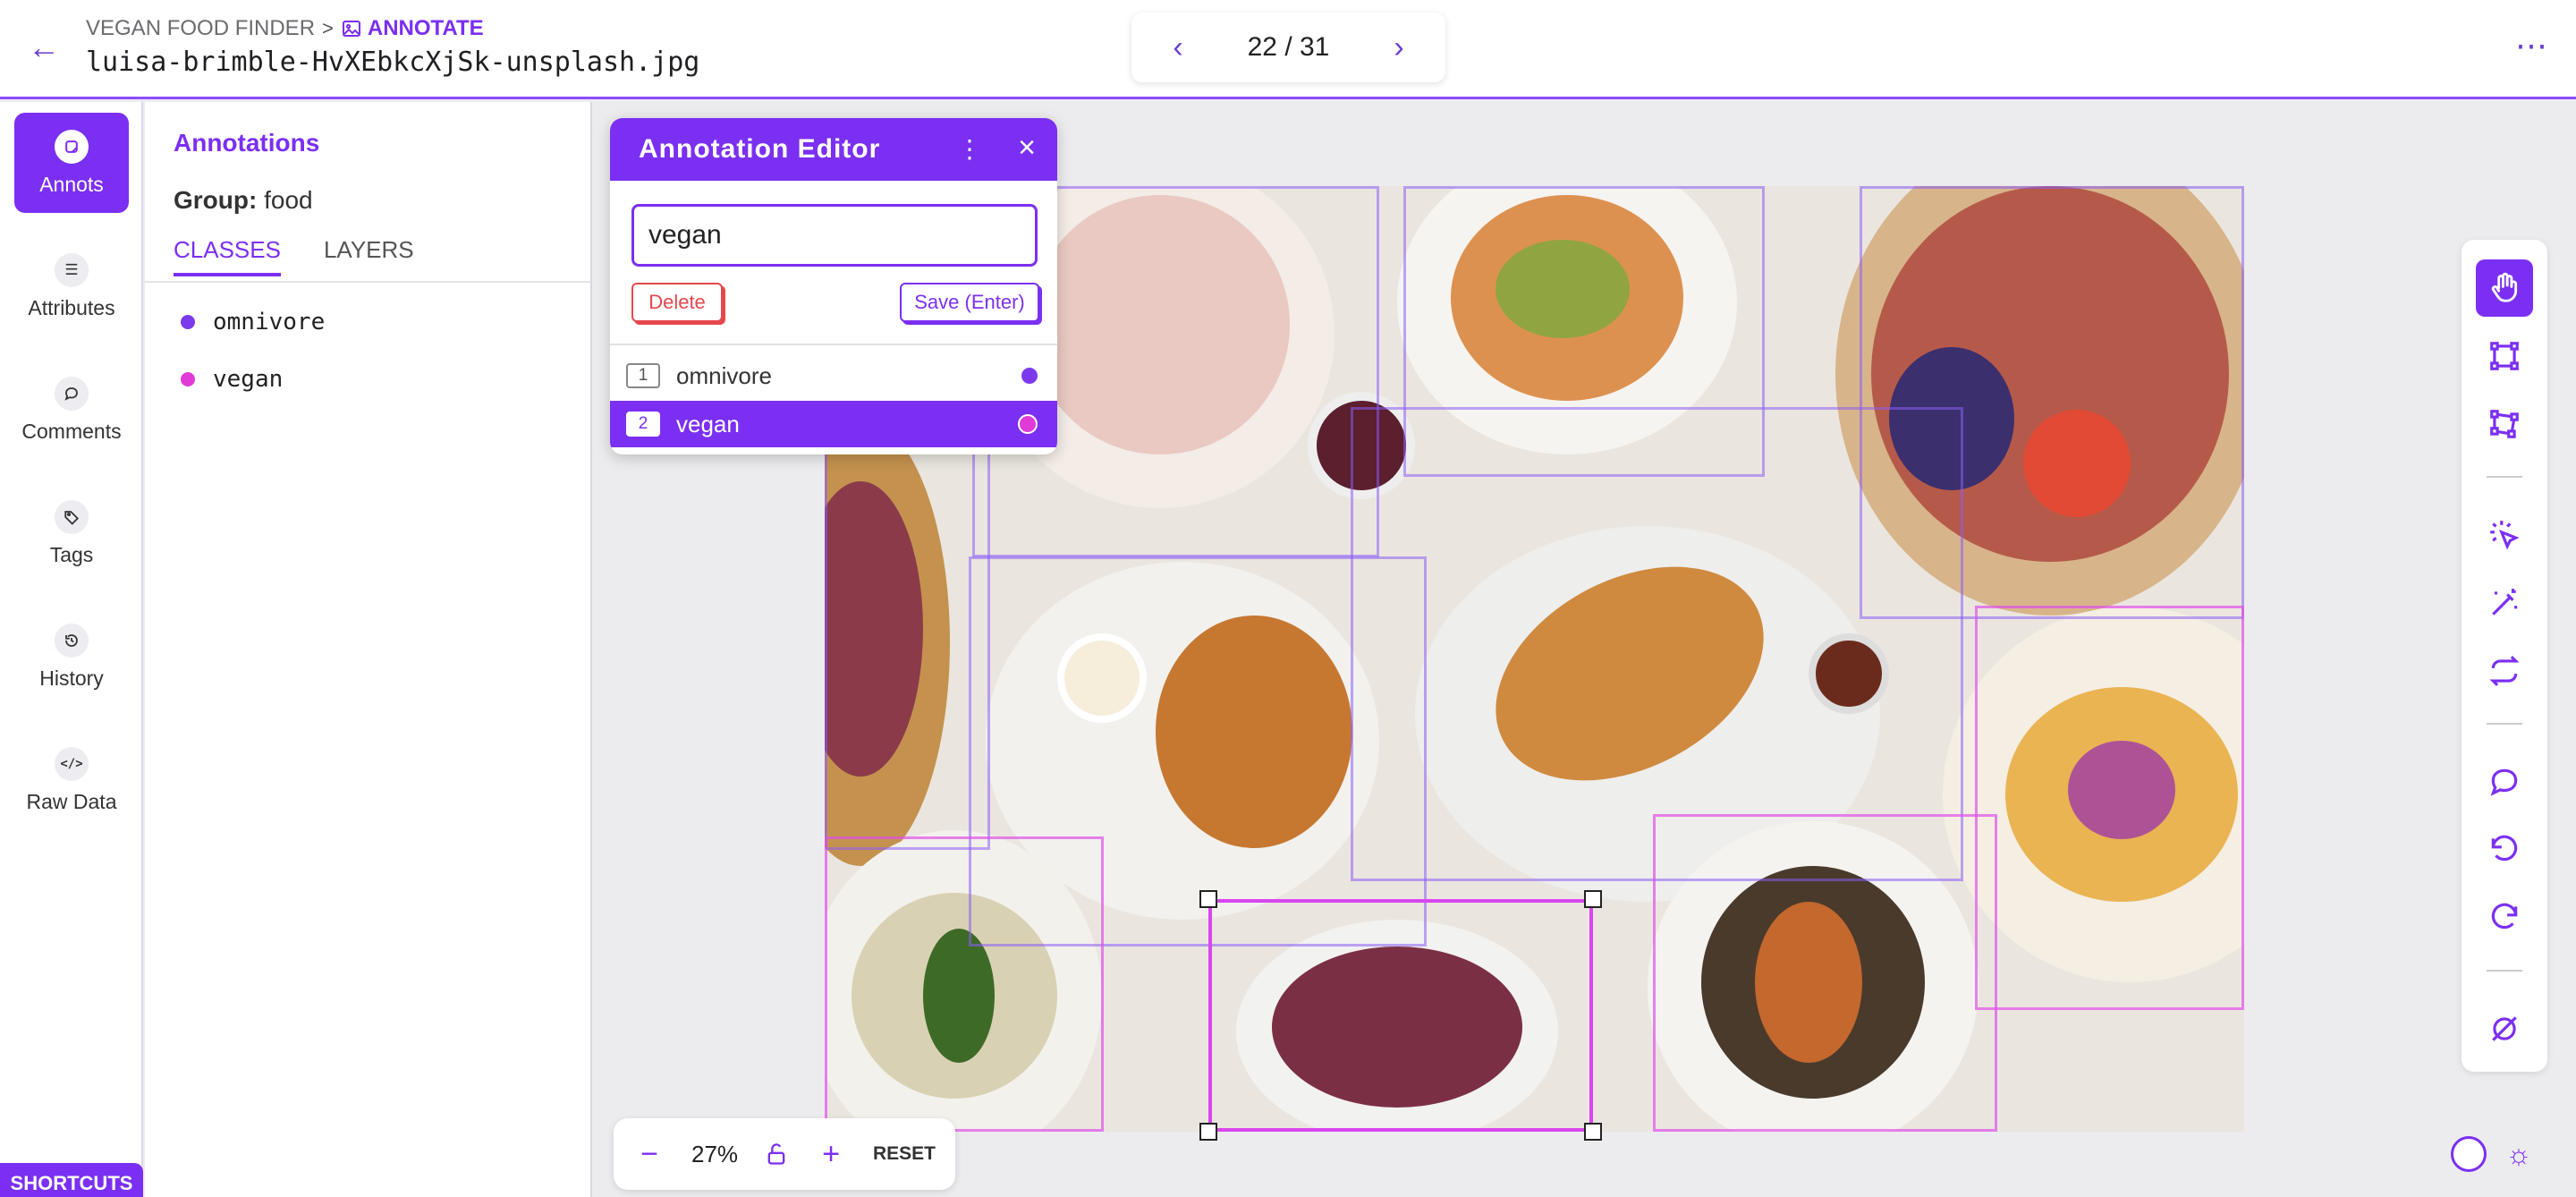  I want to click on list-icon: ☰, so click(72, 269).